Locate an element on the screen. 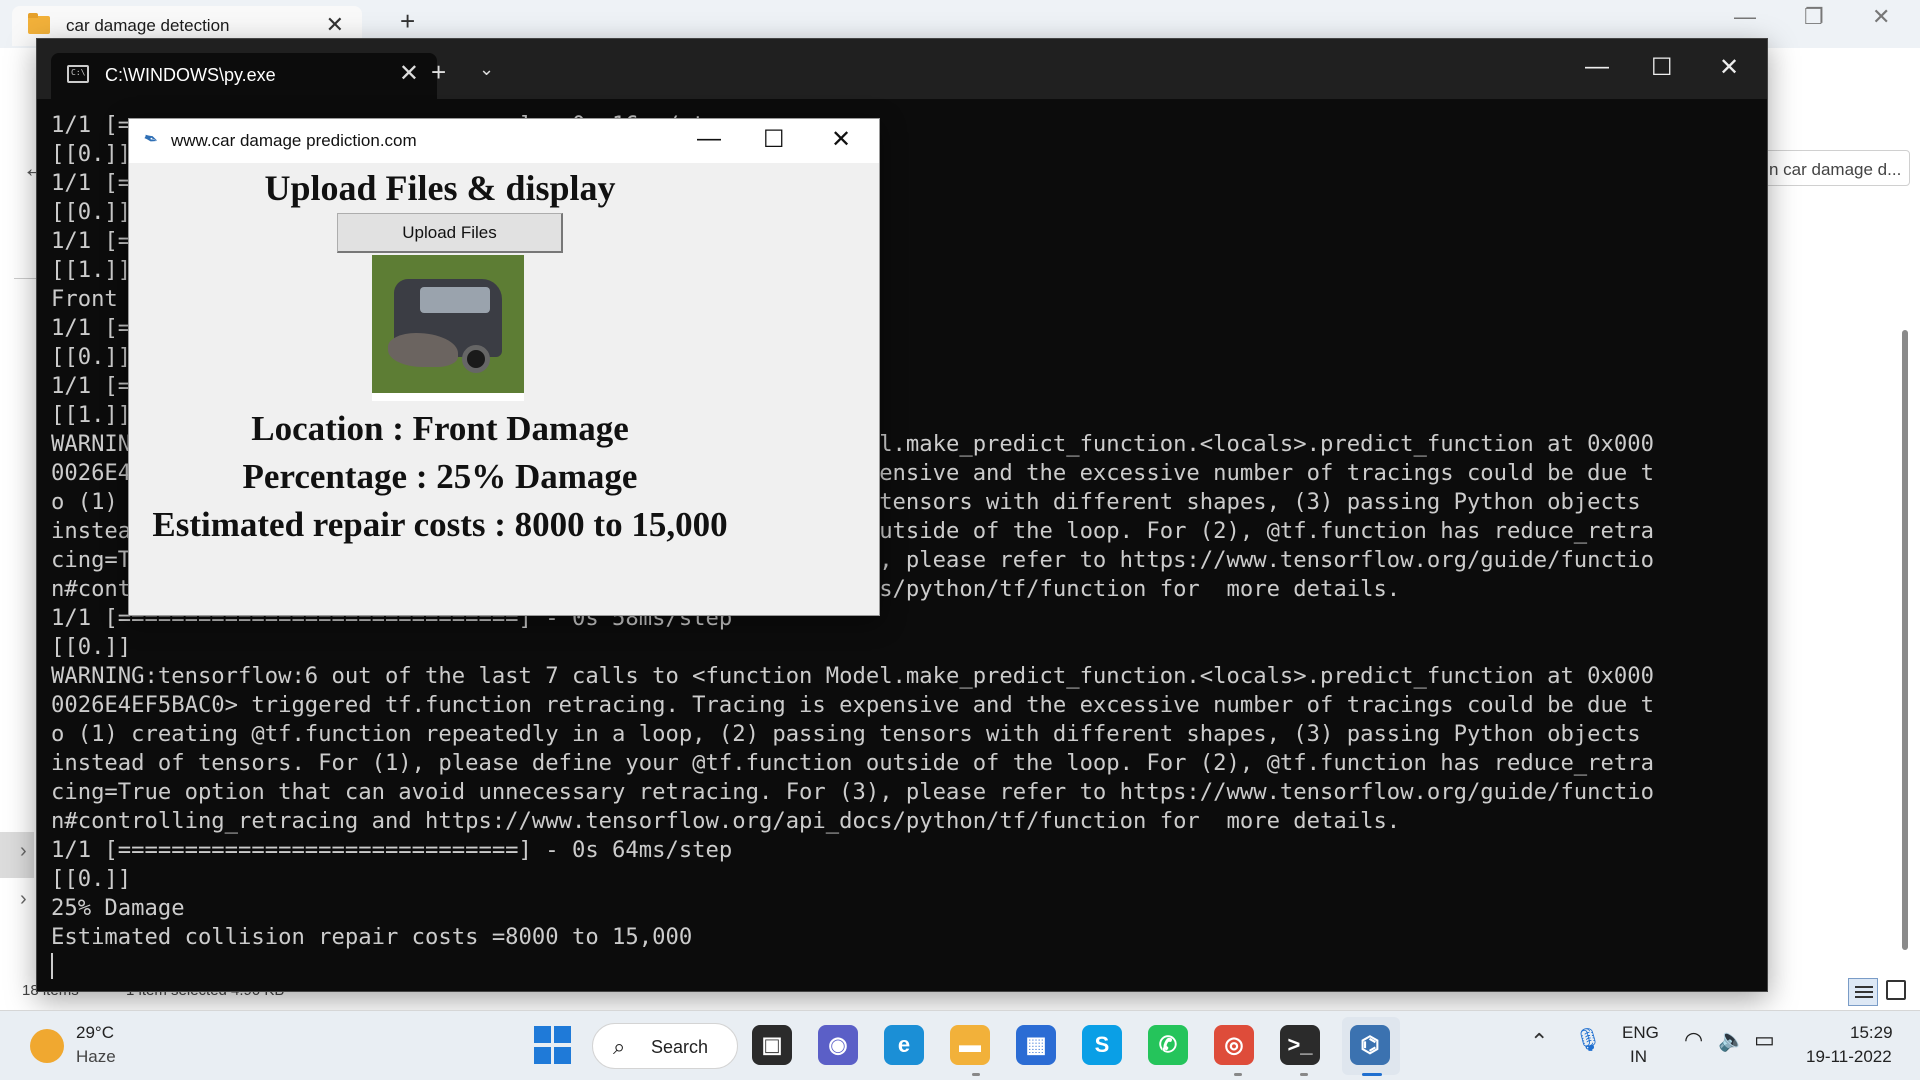  terminal-dropdown-button: ⌄ is located at coordinates (486, 69).